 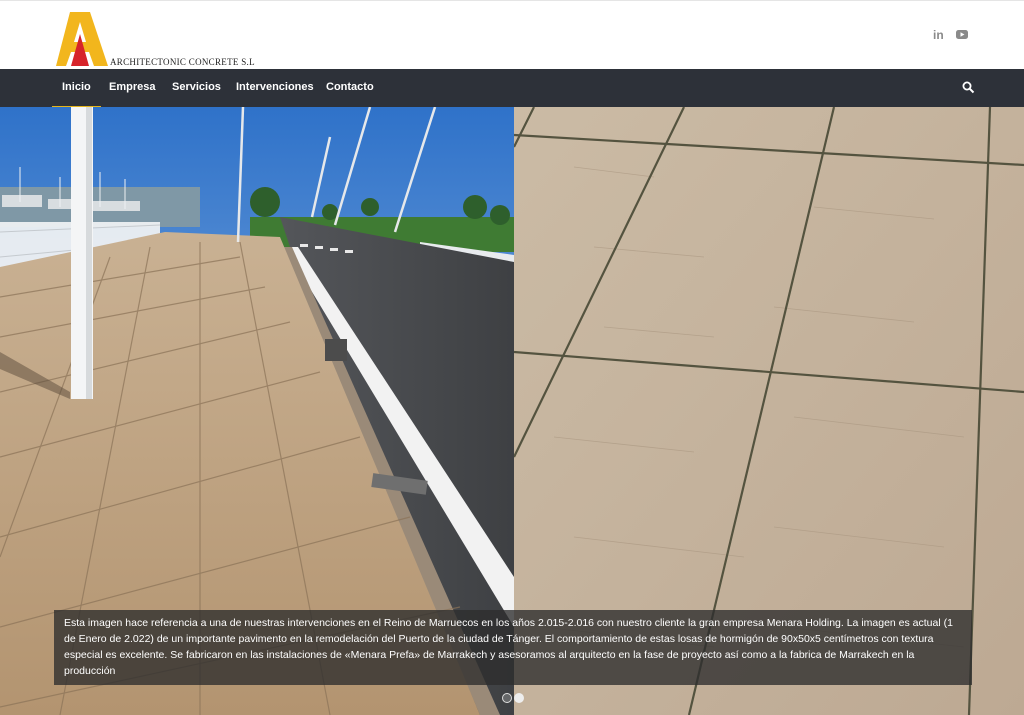 I want to click on nav-item-servicios: Servicios, so click(x=196, y=87).